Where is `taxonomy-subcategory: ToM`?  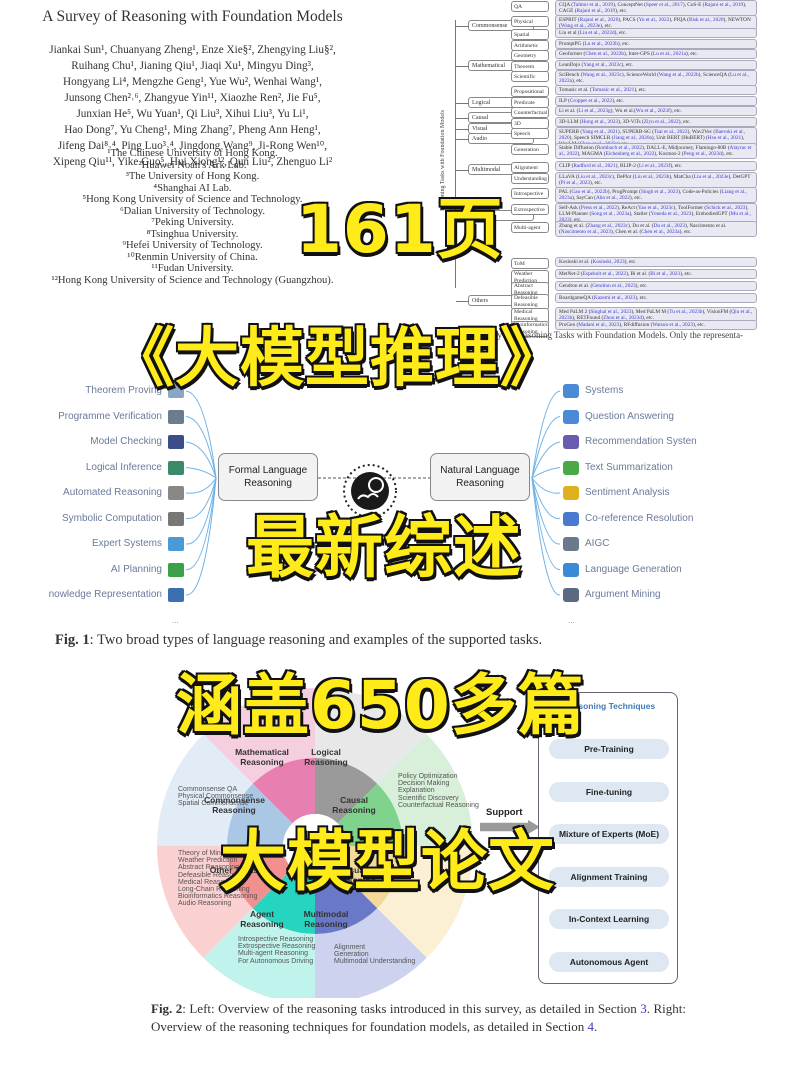 taxonomy-subcategory: ToM is located at coordinates (530, 264).